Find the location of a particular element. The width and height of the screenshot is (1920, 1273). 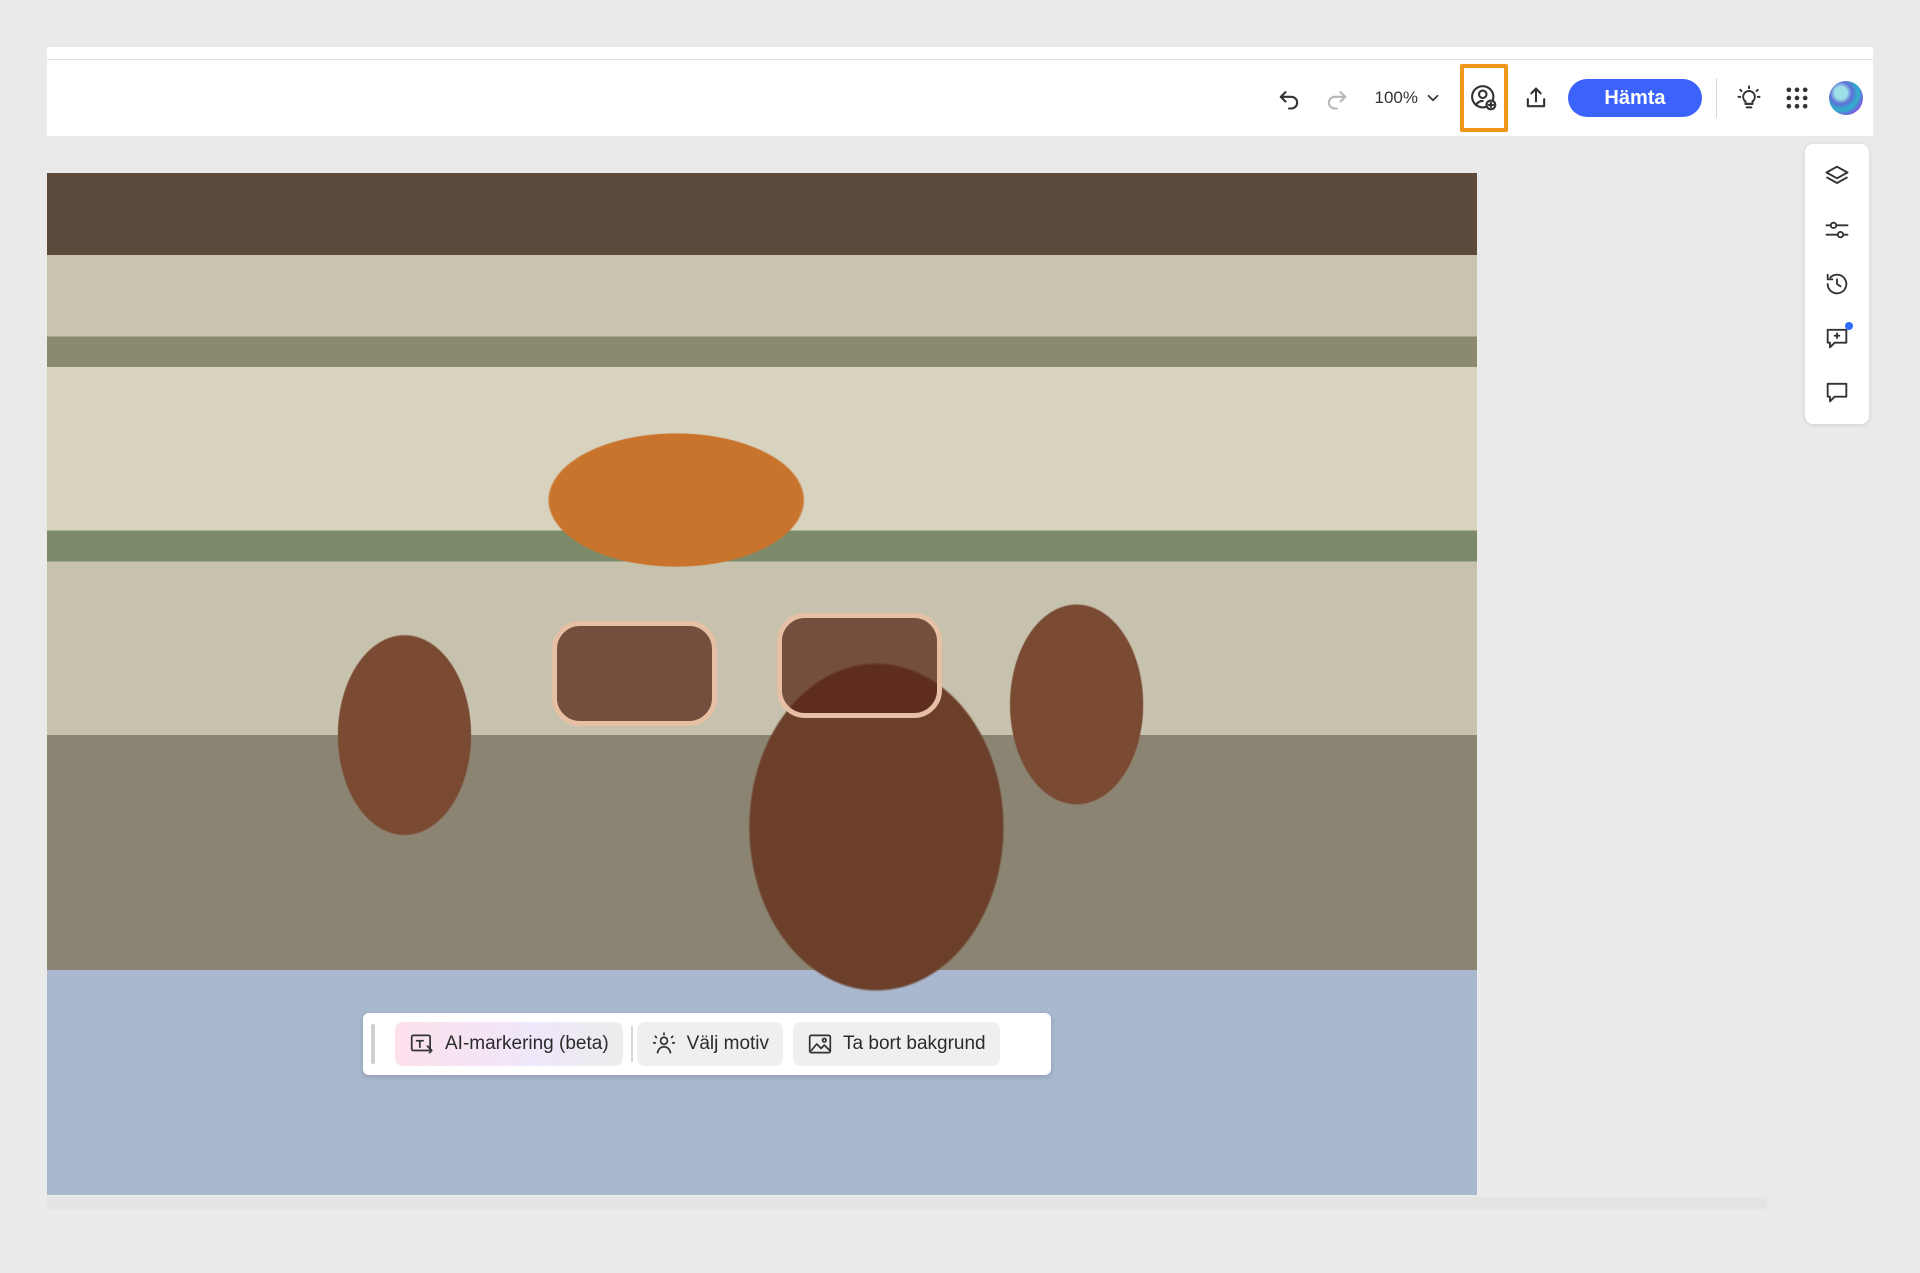

layers-icon is located at coordinates (1837, 174).